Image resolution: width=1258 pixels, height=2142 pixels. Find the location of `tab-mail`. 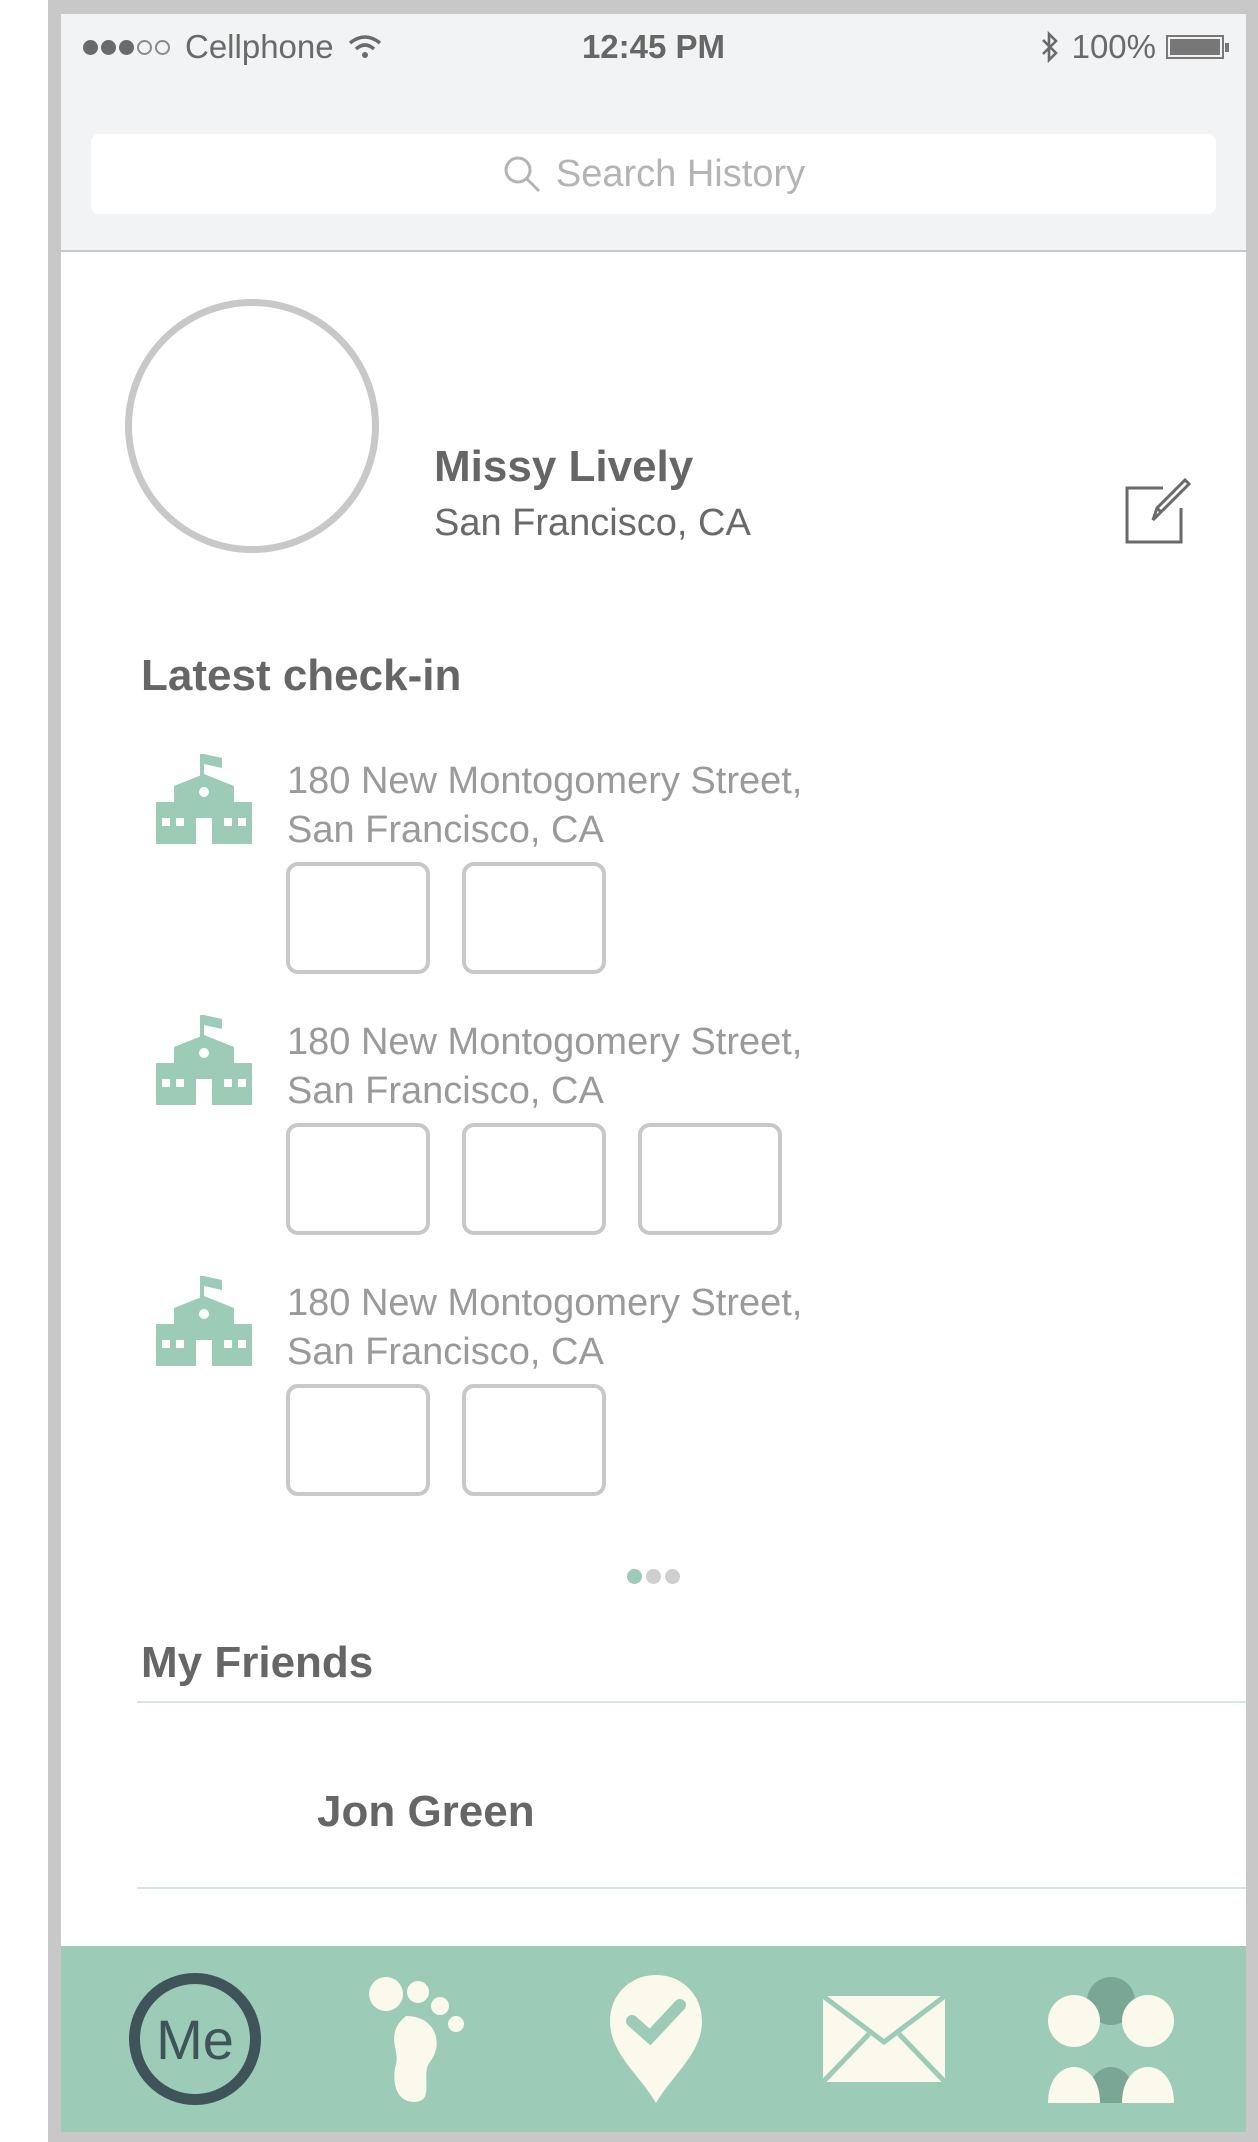

tab-mail is located at coordinates (883, 2039).